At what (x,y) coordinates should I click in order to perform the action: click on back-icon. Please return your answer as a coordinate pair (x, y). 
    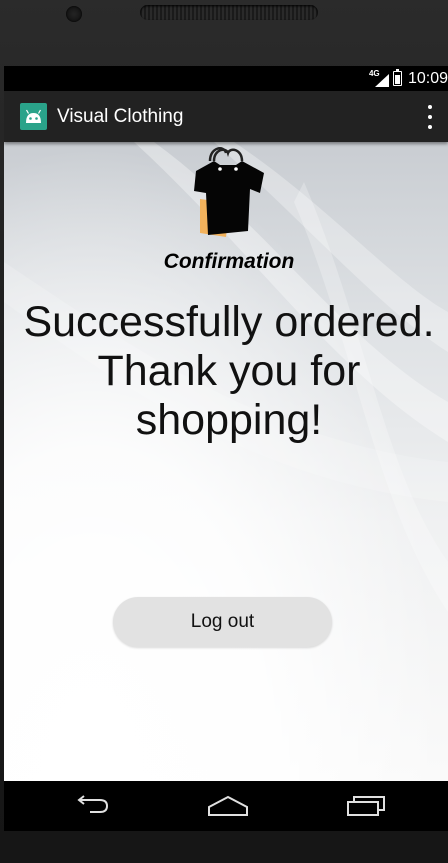
    Looking at the image, I should click on (90, 806).